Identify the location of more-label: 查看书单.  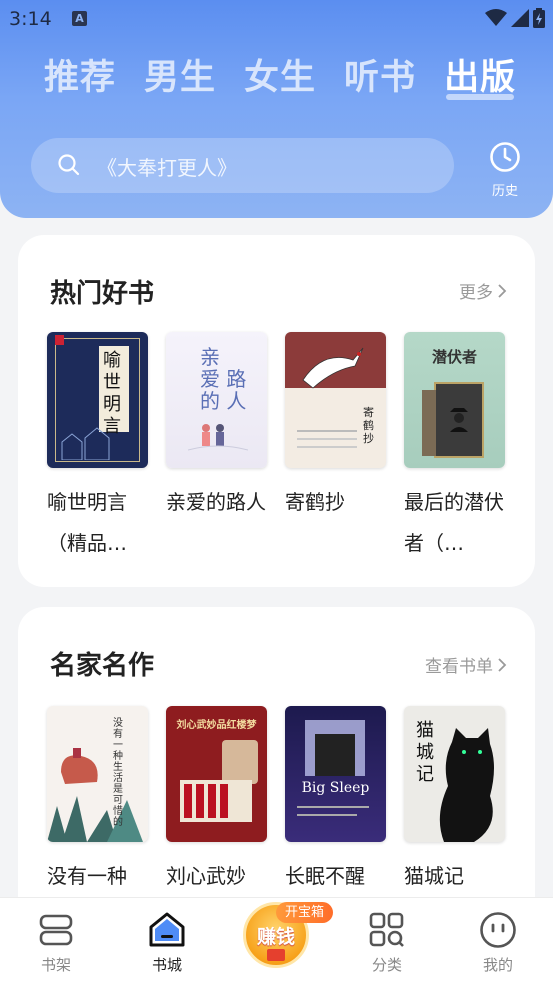
(459, 667).